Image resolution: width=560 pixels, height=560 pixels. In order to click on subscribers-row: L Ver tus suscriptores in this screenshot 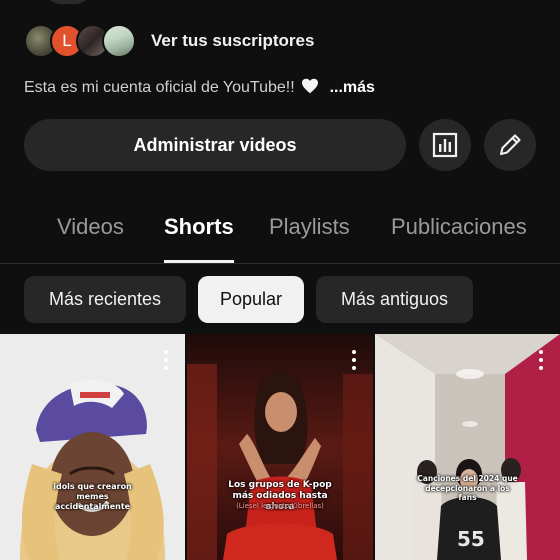, I will do `click(169, 41)`.